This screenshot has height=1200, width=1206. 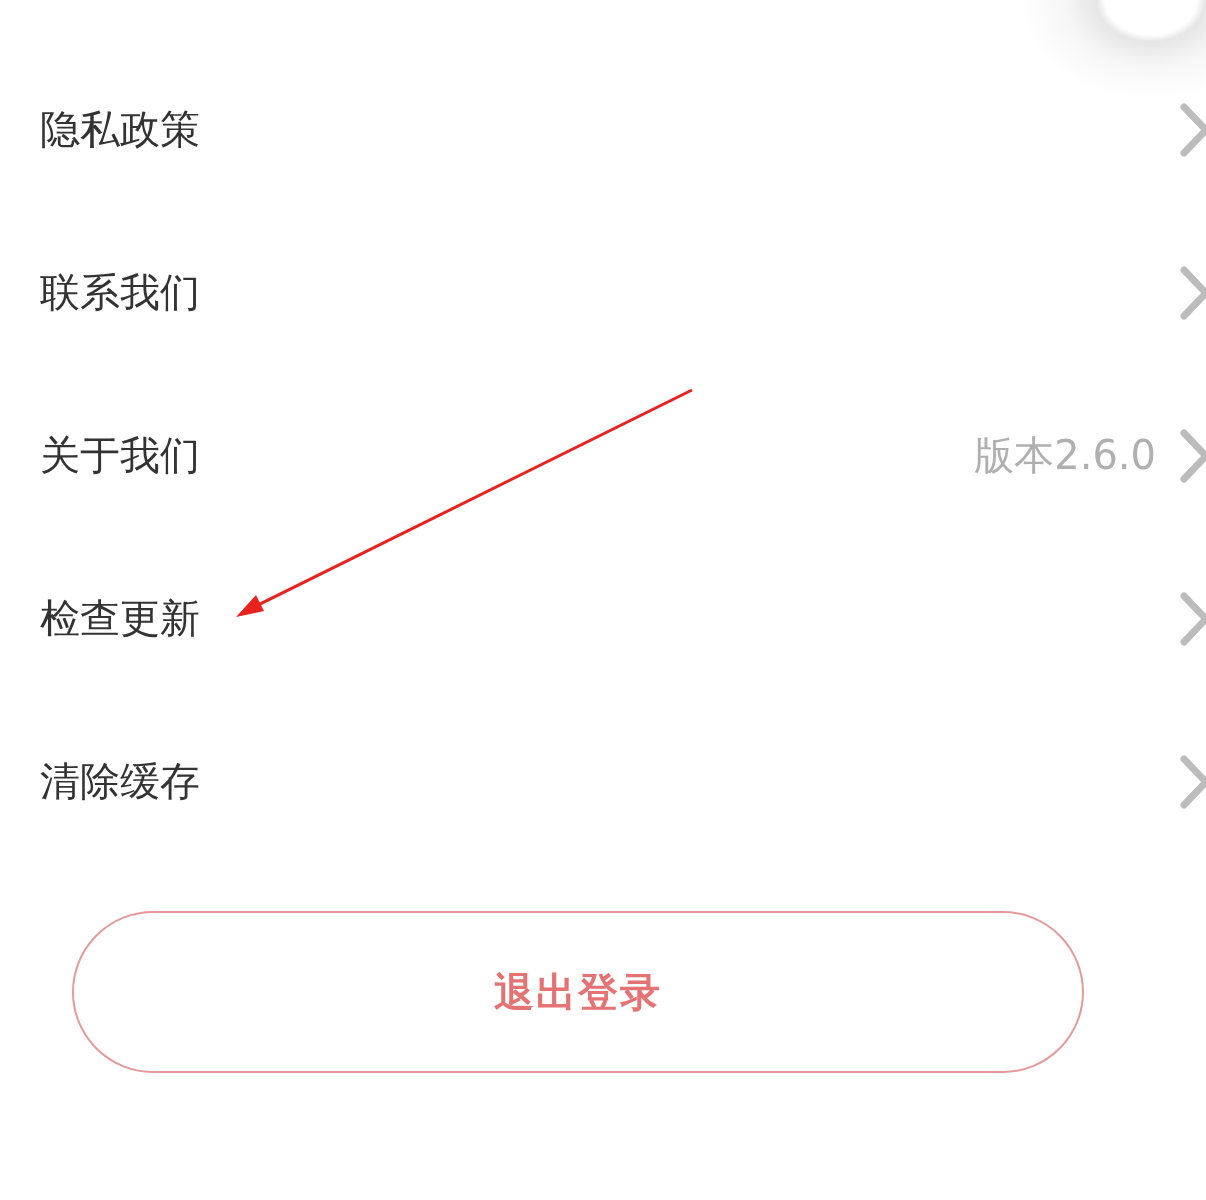 What do you see at coordinates (610, 292) in the screenshot?
I see `menu-item: 联系我们` at bounding box center [610, 292].